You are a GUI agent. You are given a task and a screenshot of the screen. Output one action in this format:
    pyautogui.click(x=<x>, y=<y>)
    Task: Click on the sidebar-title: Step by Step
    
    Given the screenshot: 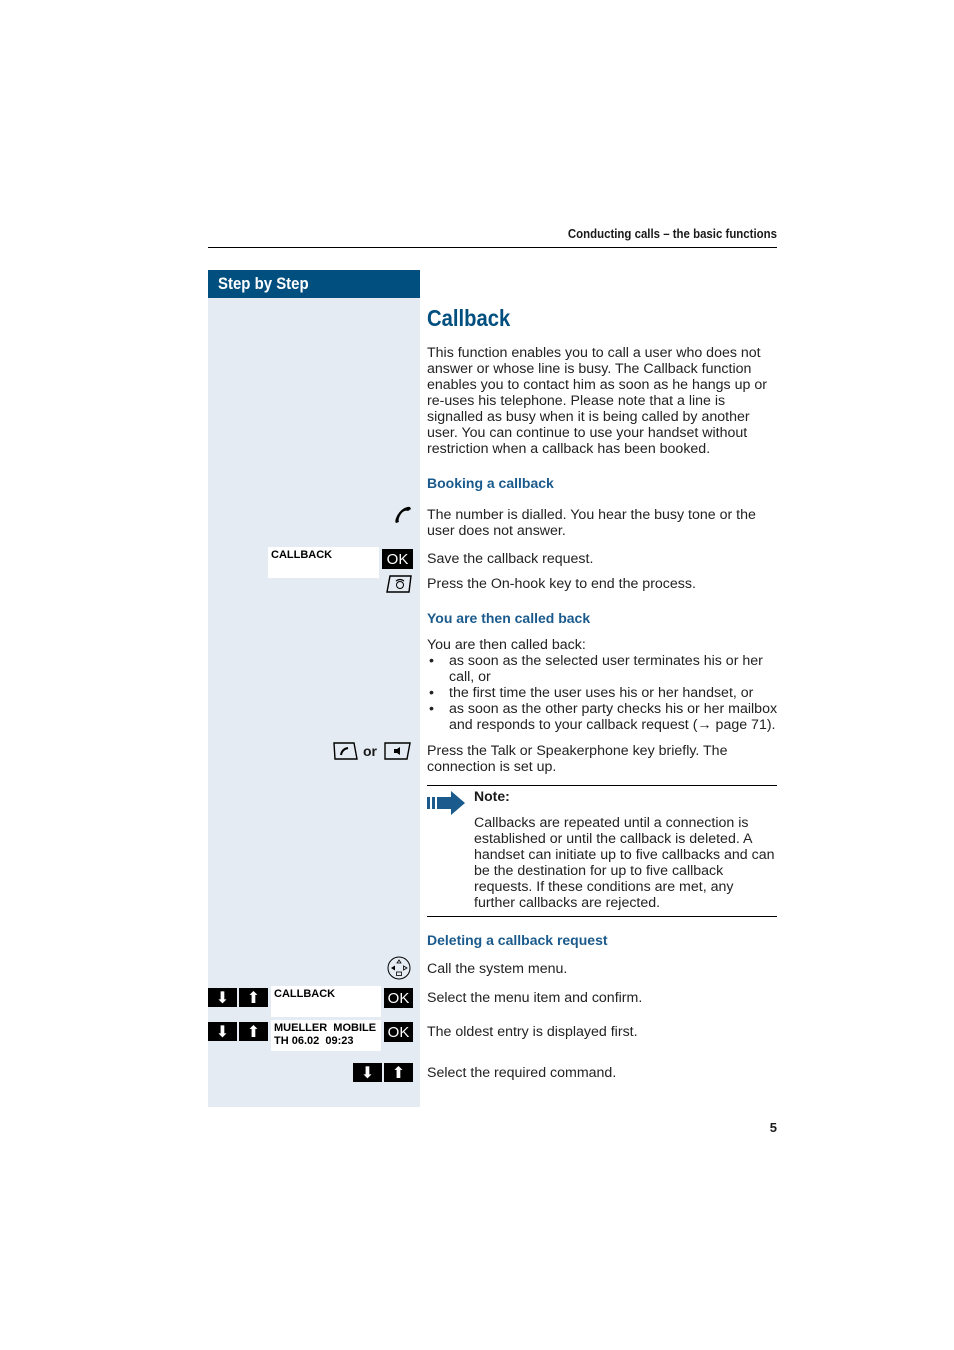 What is the action you would take?
    pyautogui.click(x=263, y=283)
    